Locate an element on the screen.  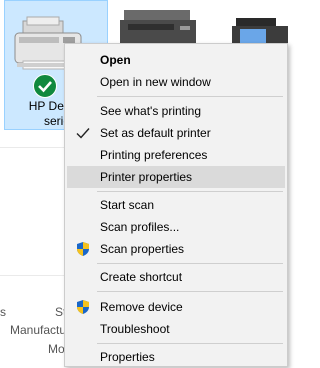
menu-item-open-in-new-window: Open in new window is located at coordinates (176, 82).